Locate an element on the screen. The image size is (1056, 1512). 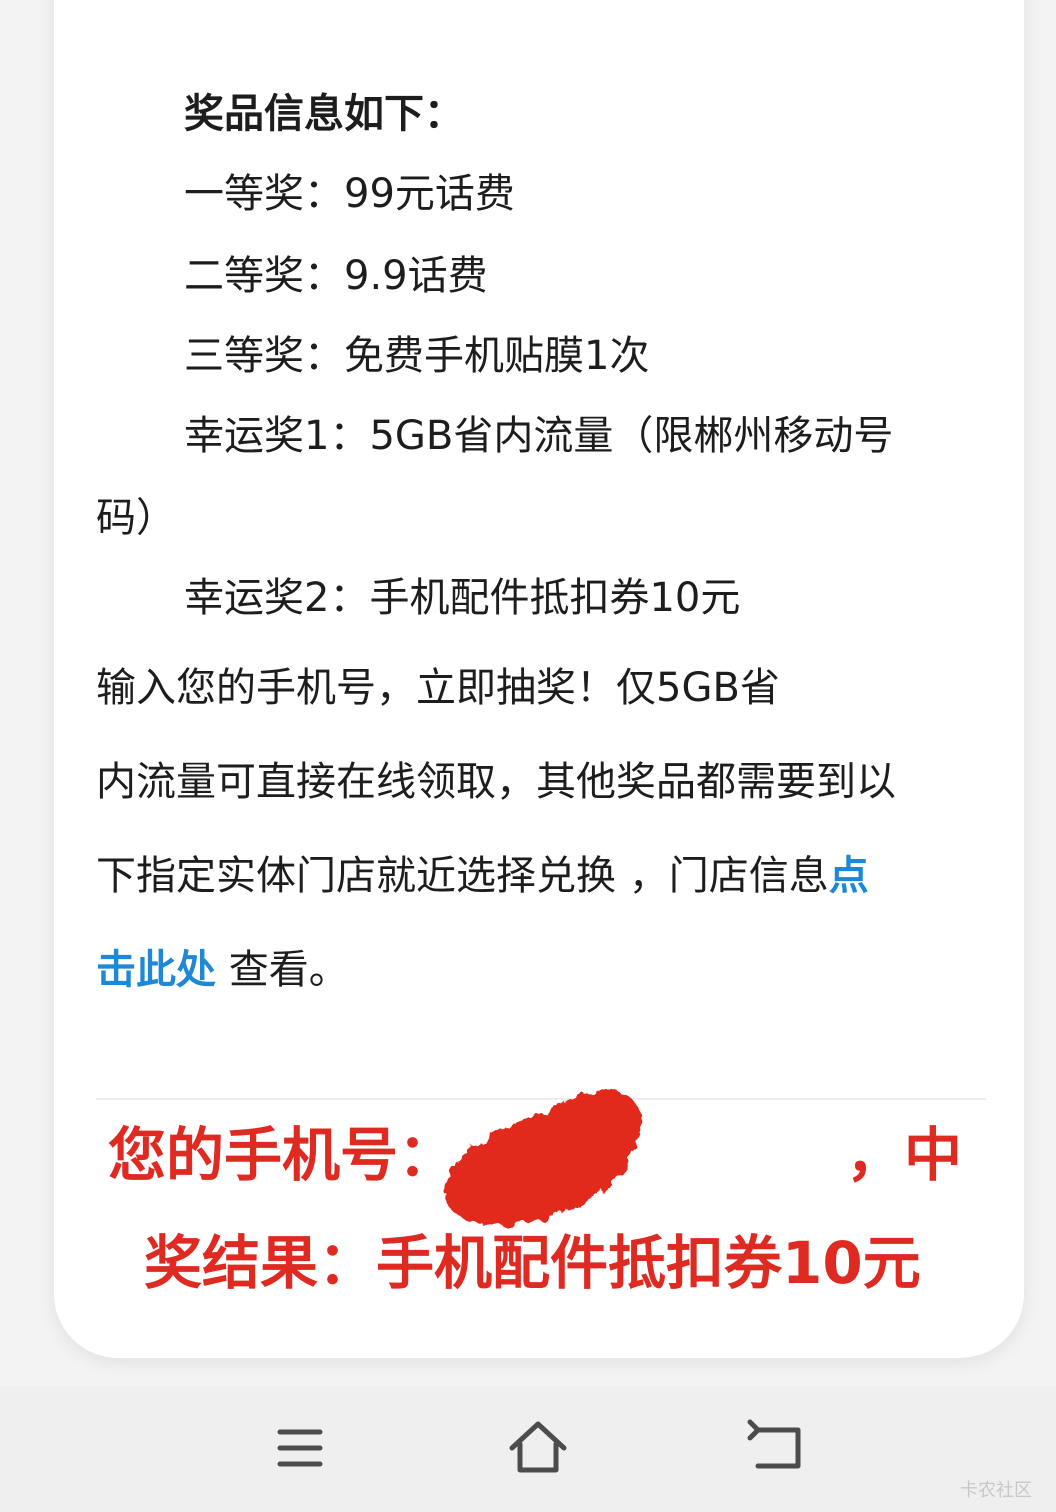
instruction-line-1: 输入您的手机号，立即抽奖！仅5GB省 is located at coordinates (438, 688).